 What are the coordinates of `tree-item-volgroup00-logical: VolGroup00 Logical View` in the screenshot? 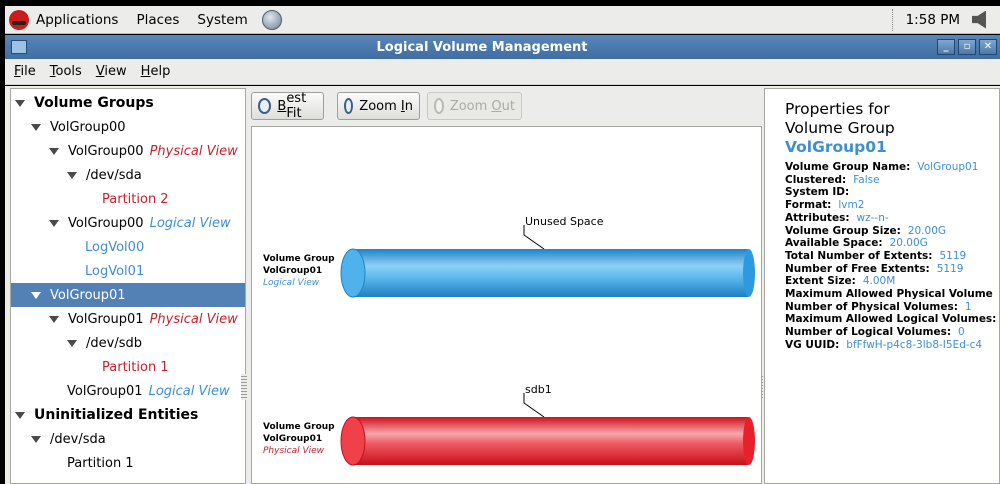 It's located at (128, 223).